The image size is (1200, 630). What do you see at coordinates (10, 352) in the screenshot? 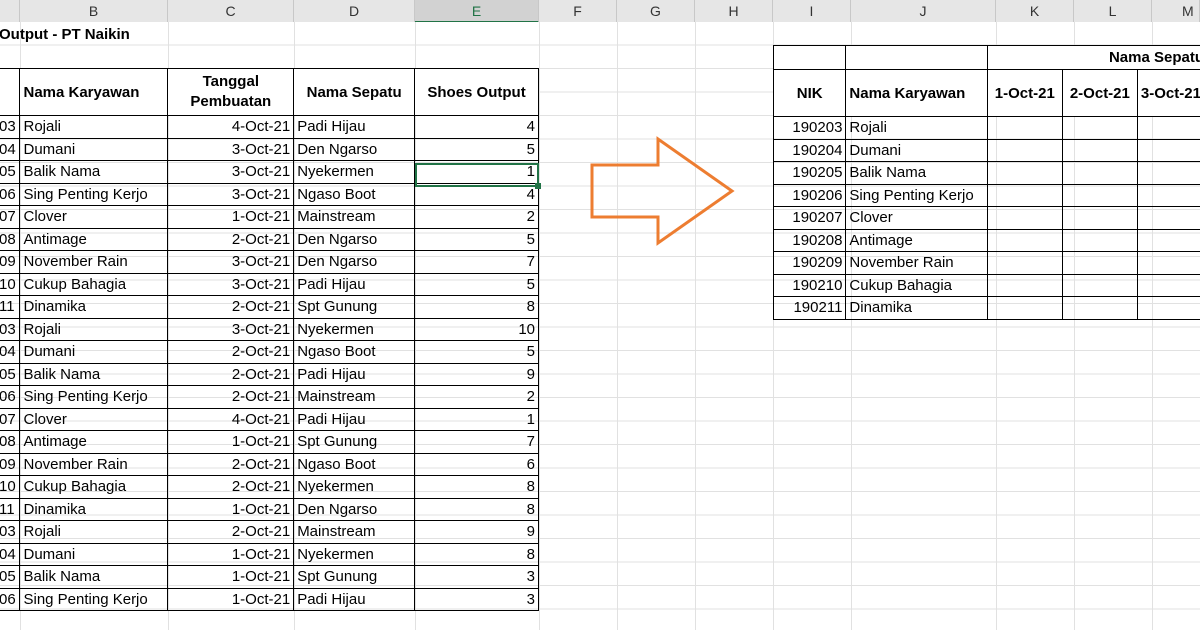
I see `cell-nik: 04` at bounding box center [10, 352].